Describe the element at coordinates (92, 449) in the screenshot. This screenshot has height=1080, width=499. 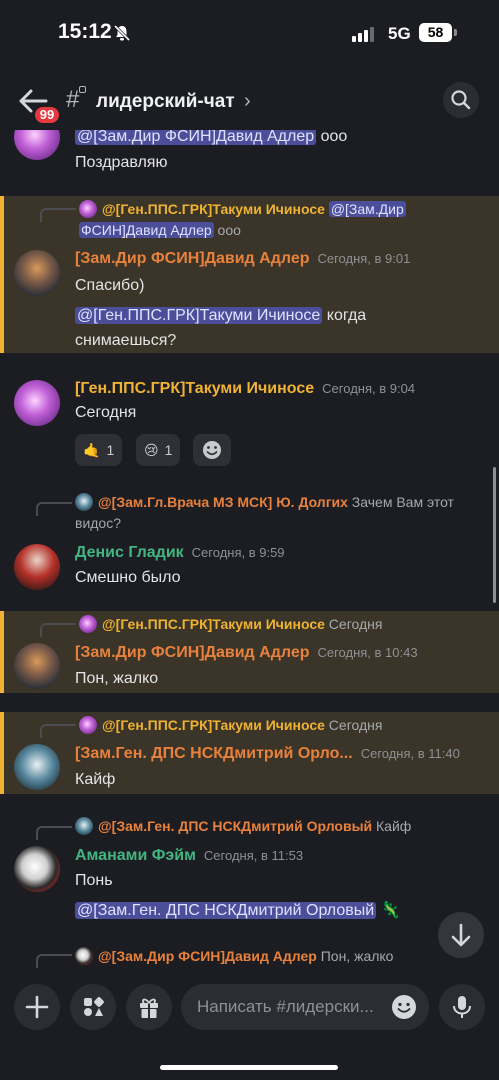
I see `hand-emoji-icon: 🤙` at that location.